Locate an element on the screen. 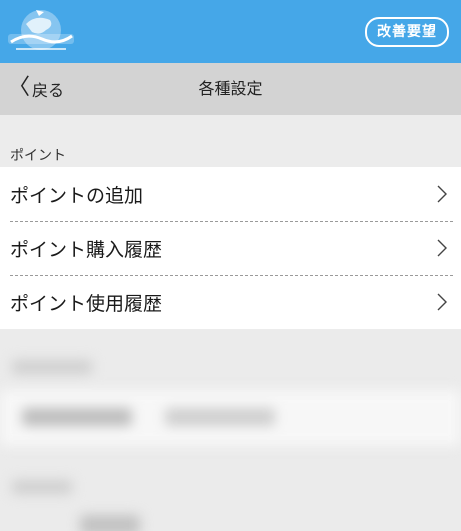 This screenshot has height=531, width=461. menu-item-label: ポイントの追加 is located at coordinates (77, 195).